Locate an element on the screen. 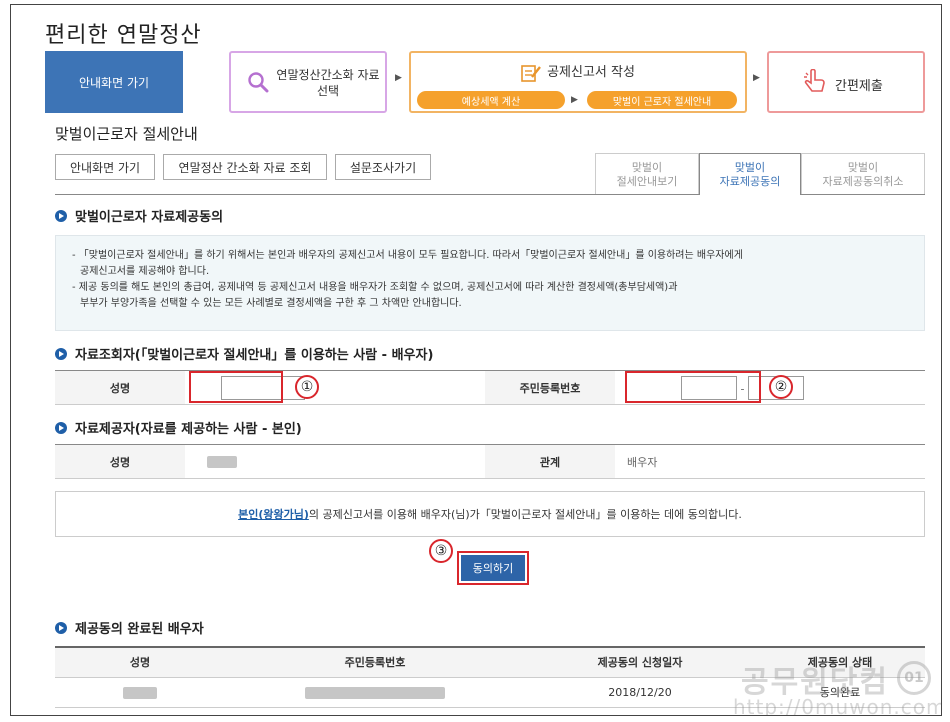 The image size is (950, 722). tab-line: 자료제공동의 is located at coordinates (750, 181).